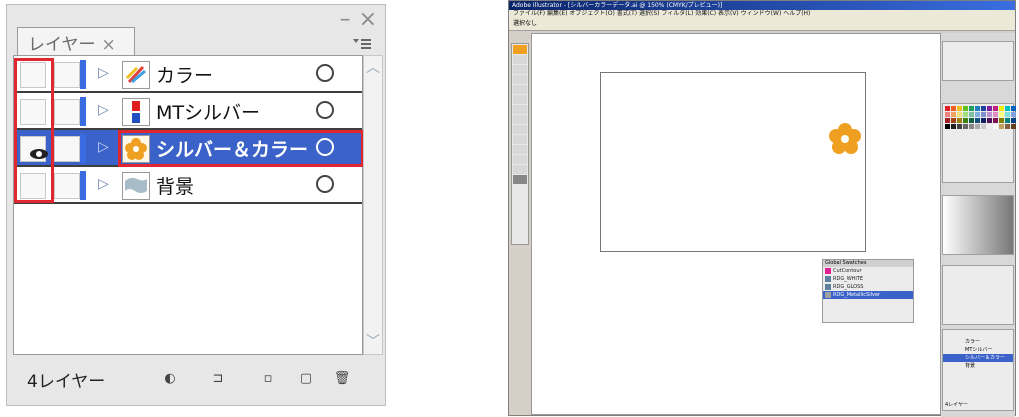  Describe the element at coordinates (868, 287) in the screenshot. I see `swatch-row: RDG_GLOSS` at that location.